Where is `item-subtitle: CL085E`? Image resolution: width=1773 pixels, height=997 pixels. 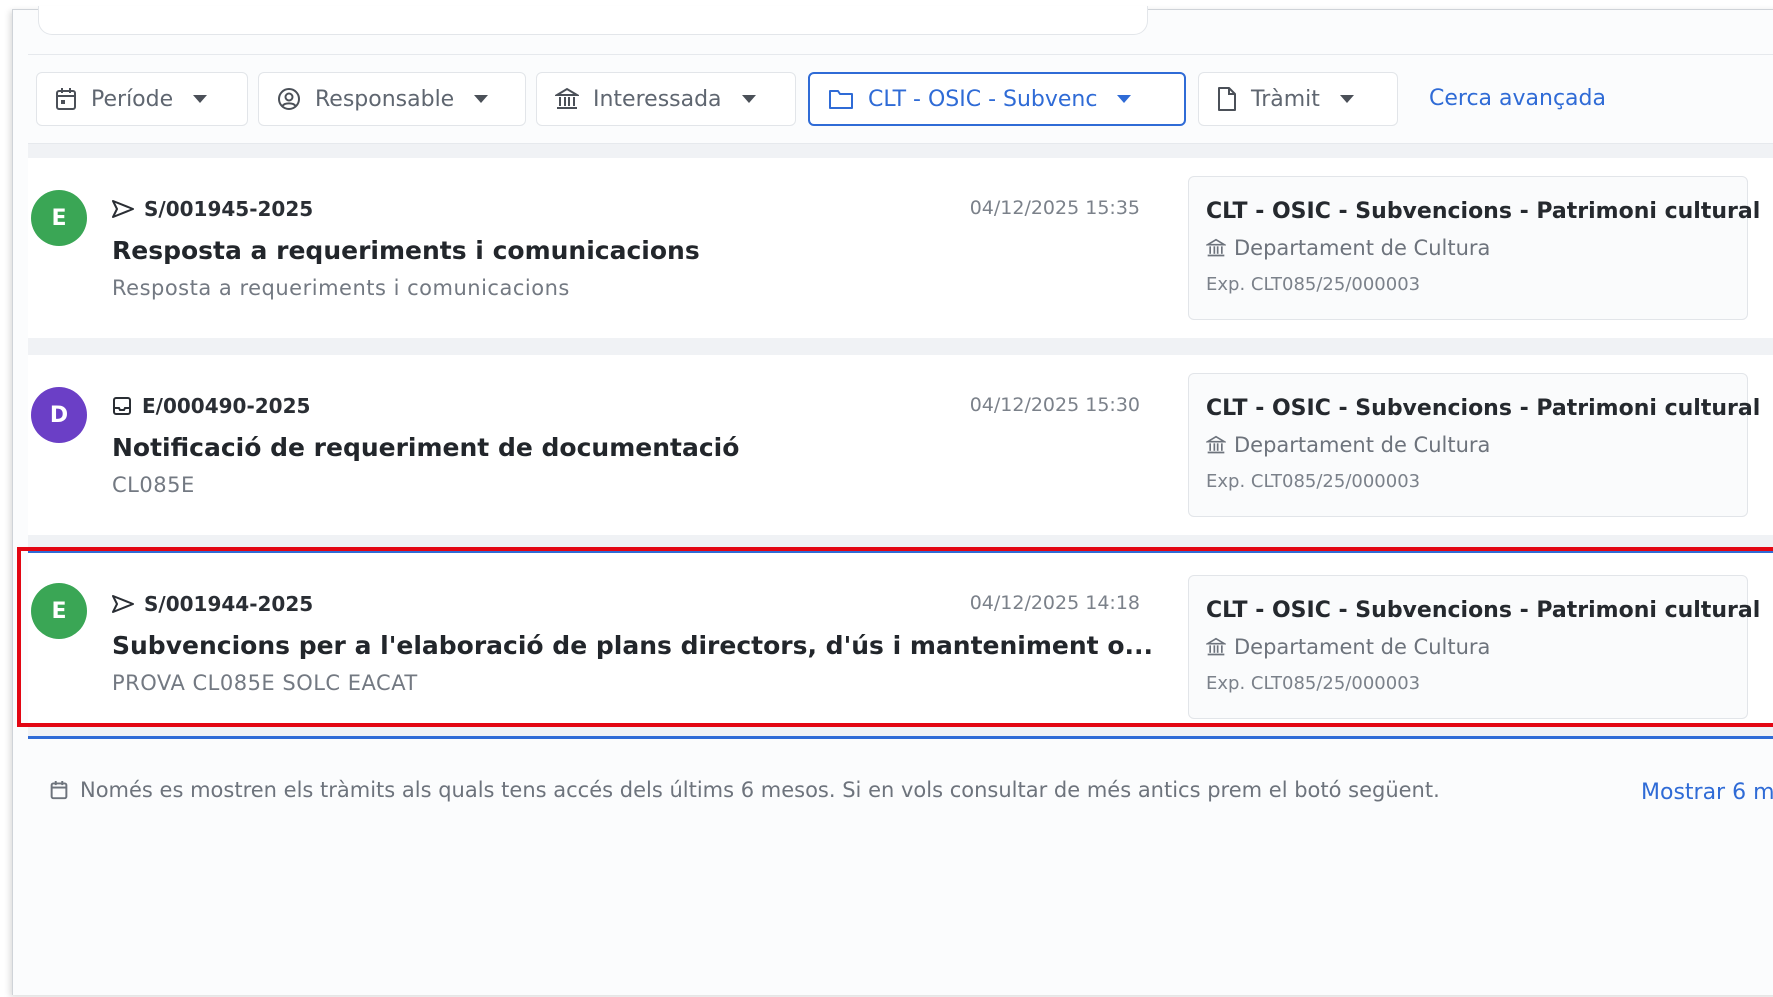 item-subtitle: CL085E is located at coordinates (153, 485).